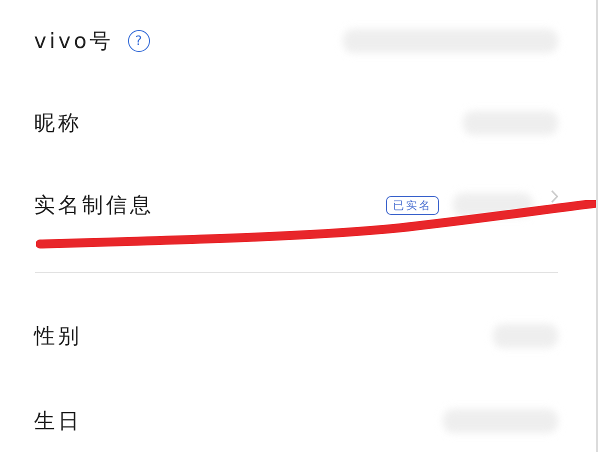  Describe the element at coordinates (58, 336) in the screenshot. I see `row-label: 性别` at that location.